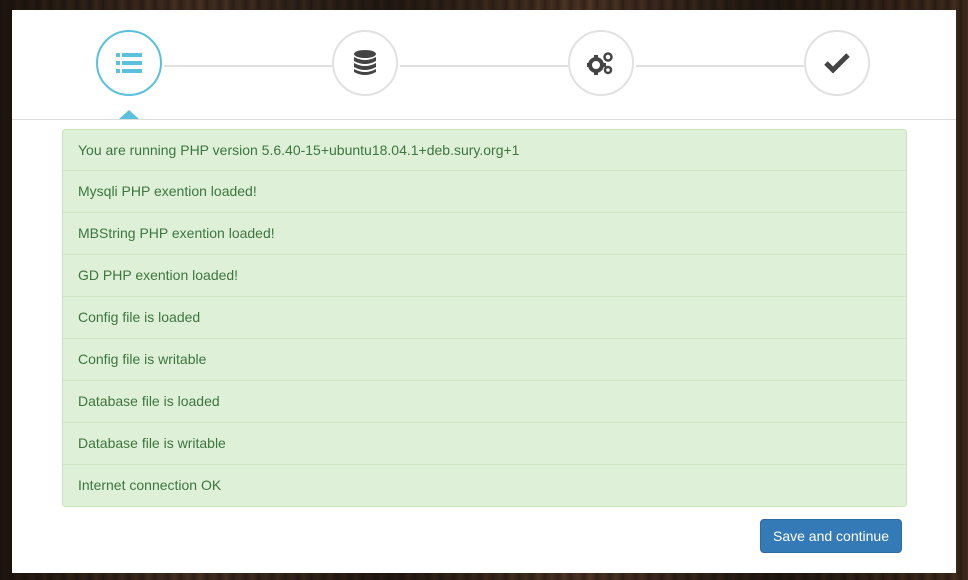 The image size is (968, 580). What do you see at coordinates (484, 485) in the screenshot?
I see `list-item: Internet connection OK` at bounding box center [484, 485].